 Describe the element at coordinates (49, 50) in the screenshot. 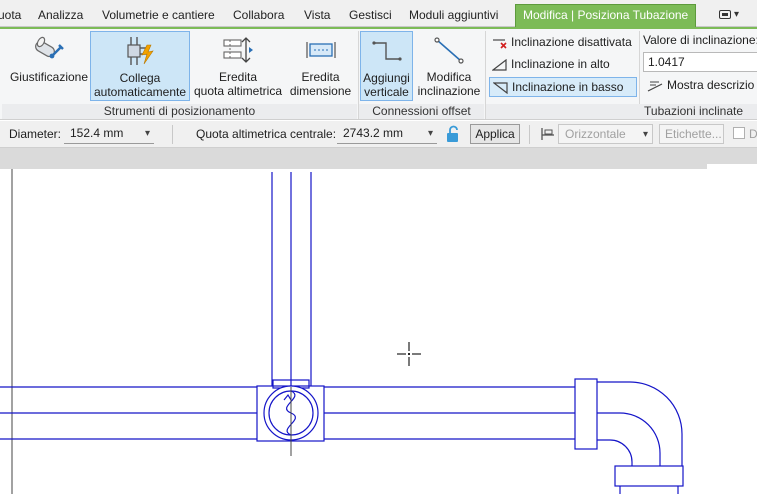

I see `justification-icon` at that location.